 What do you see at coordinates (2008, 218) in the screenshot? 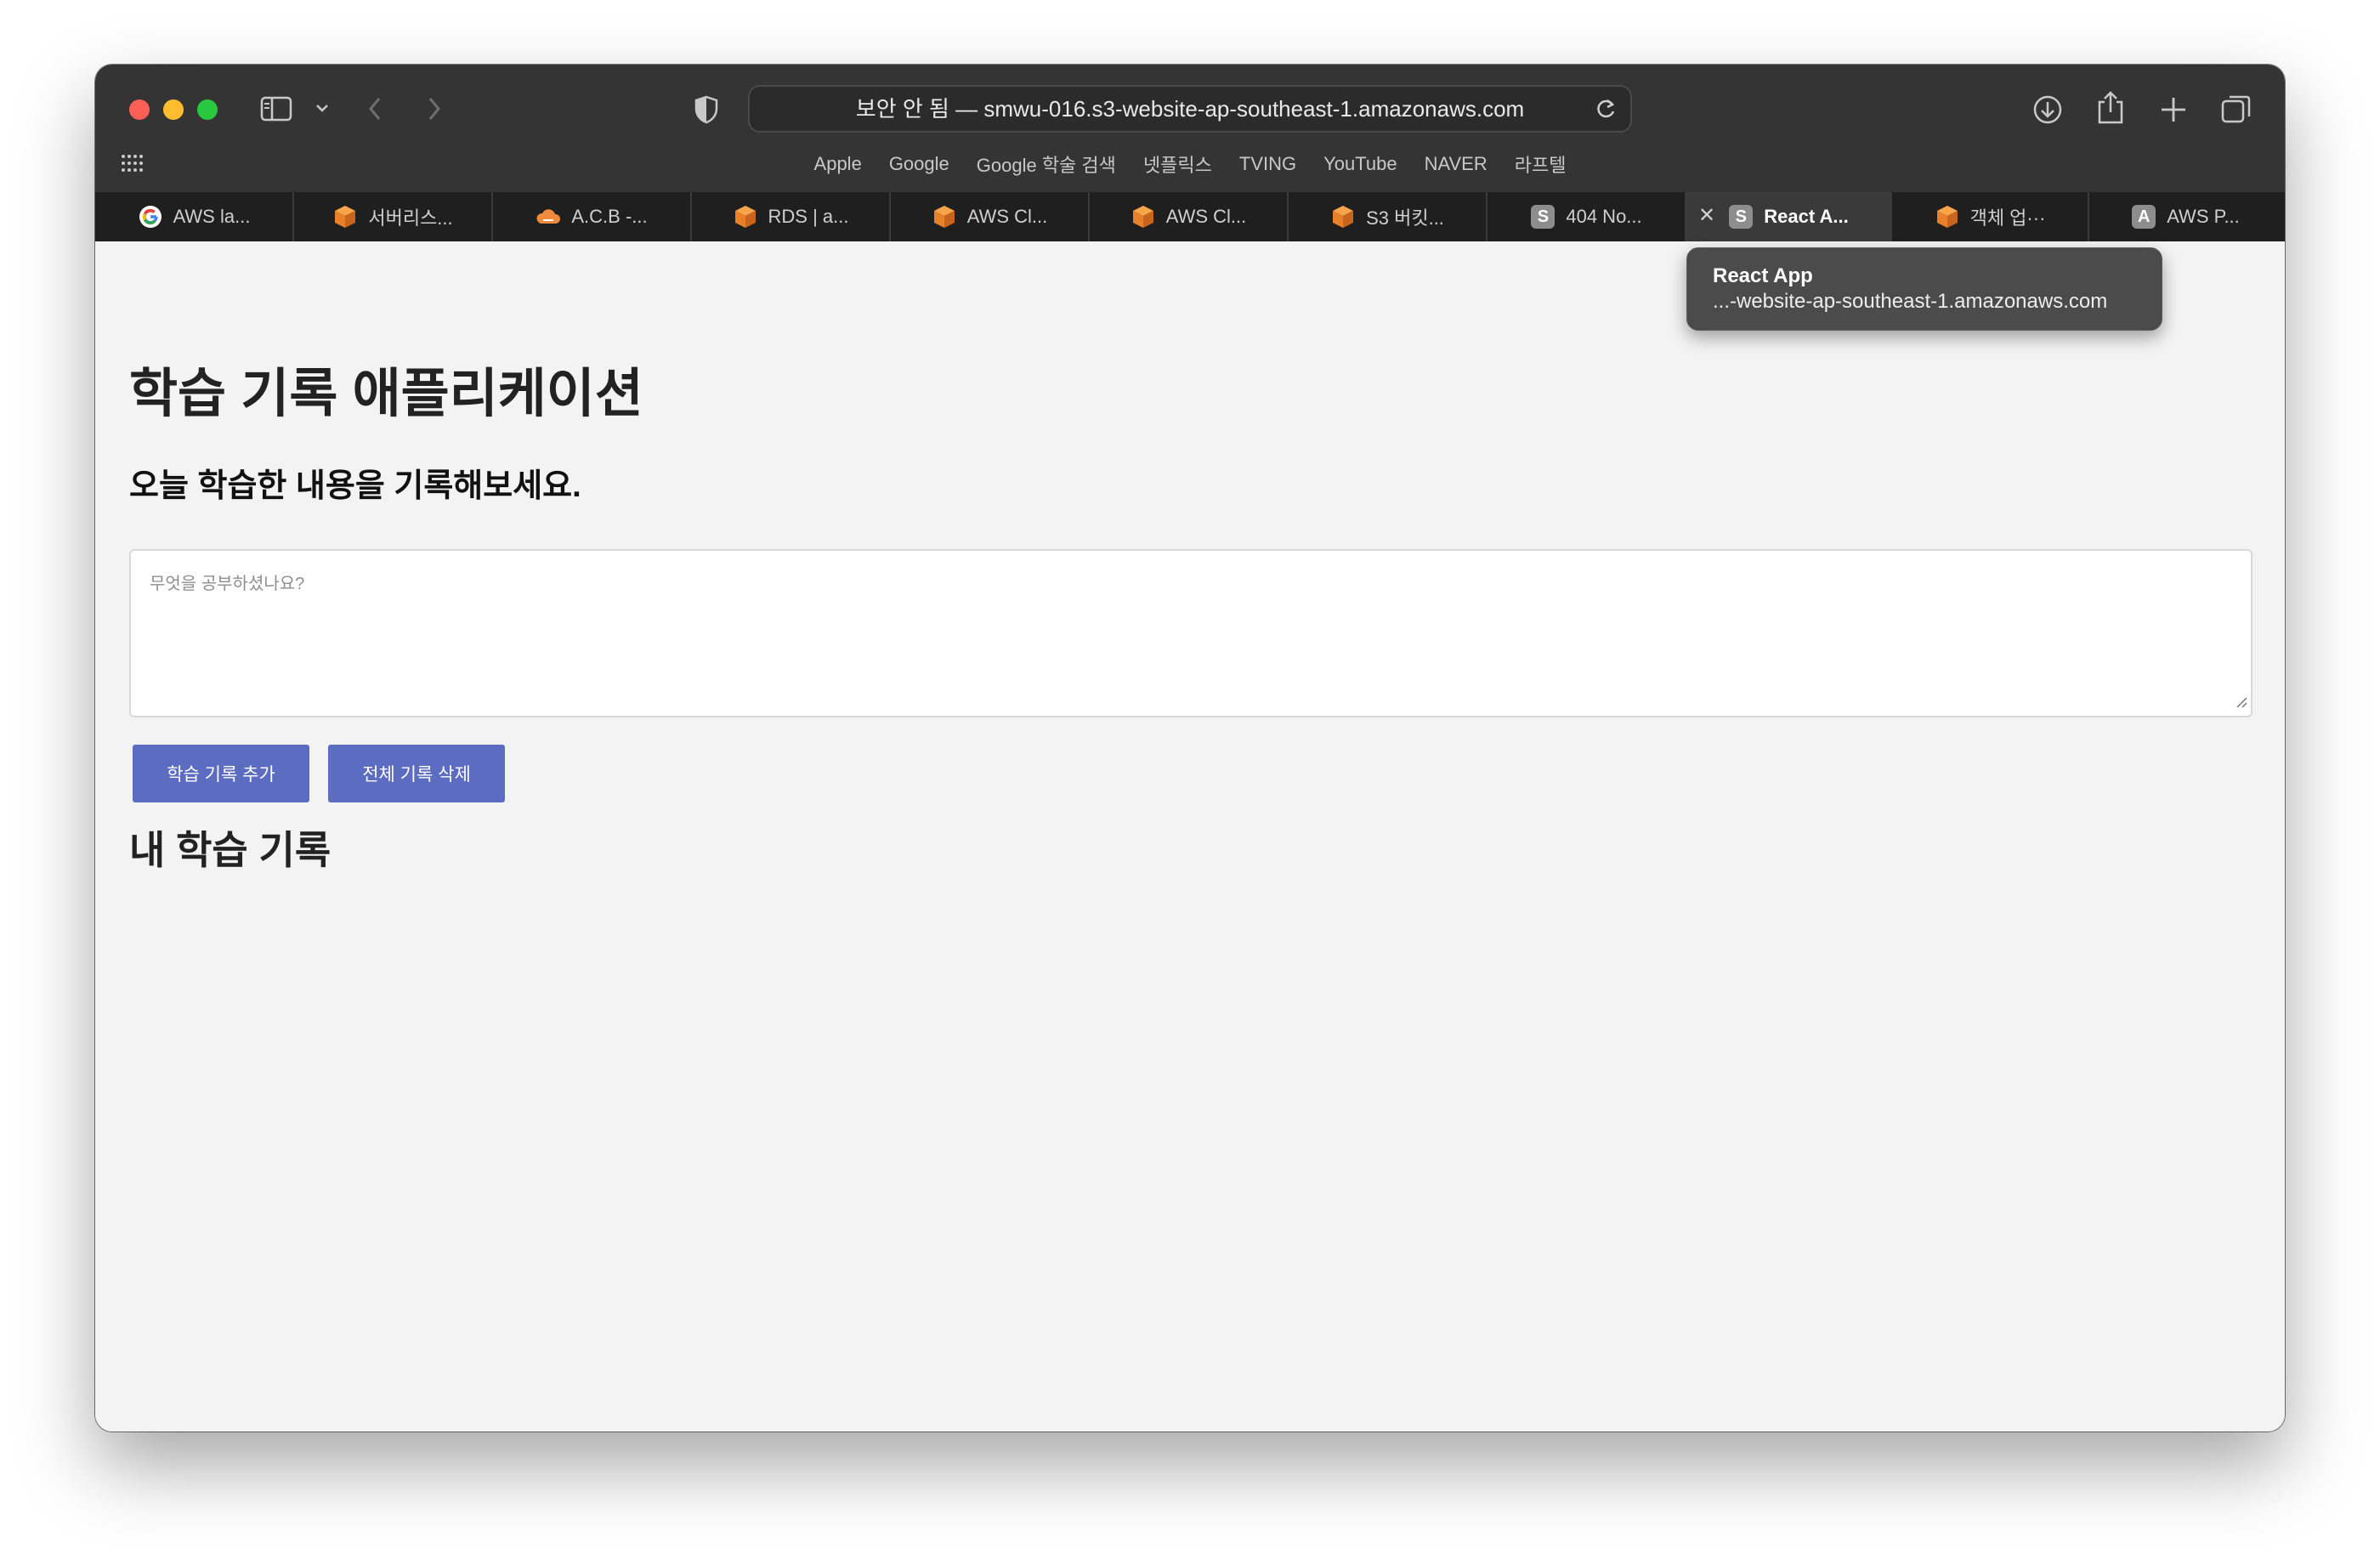
I see `tab-label: 객체 업···` at bounding box center [2008, 218].